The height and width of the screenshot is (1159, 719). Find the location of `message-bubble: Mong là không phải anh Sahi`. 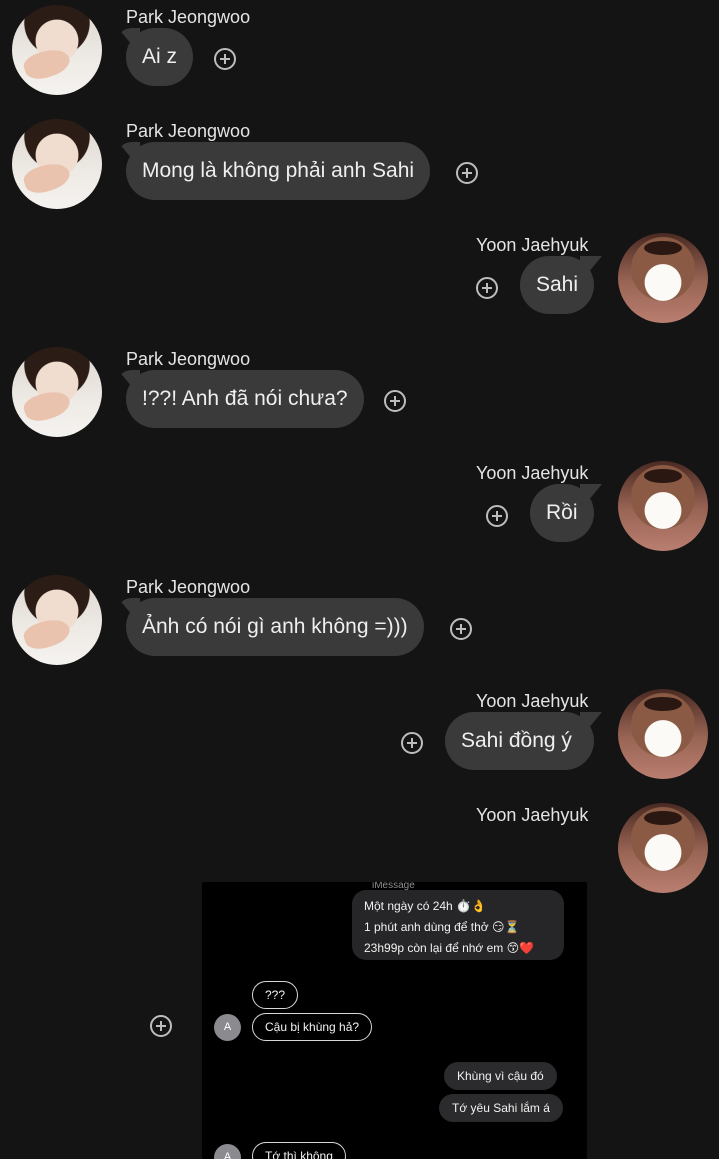

message-bubble: Mong là không phải anh Sahi is located at coordinates (278, 171).